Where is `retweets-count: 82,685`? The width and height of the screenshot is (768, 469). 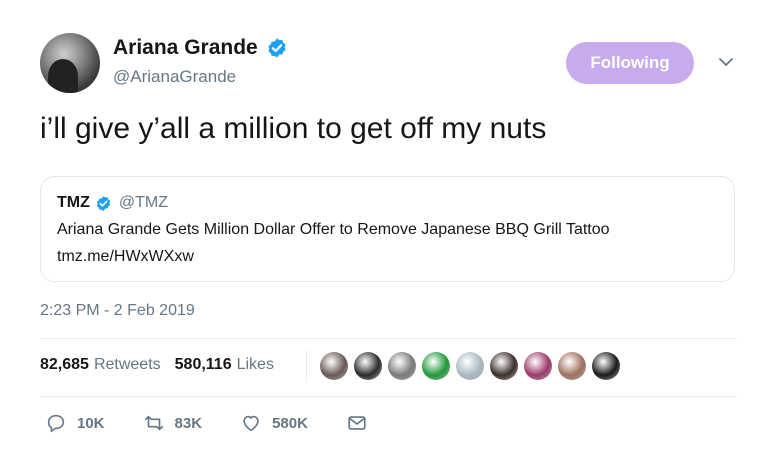 retweets-count: 82,685 is located at coordinates (64, 365).